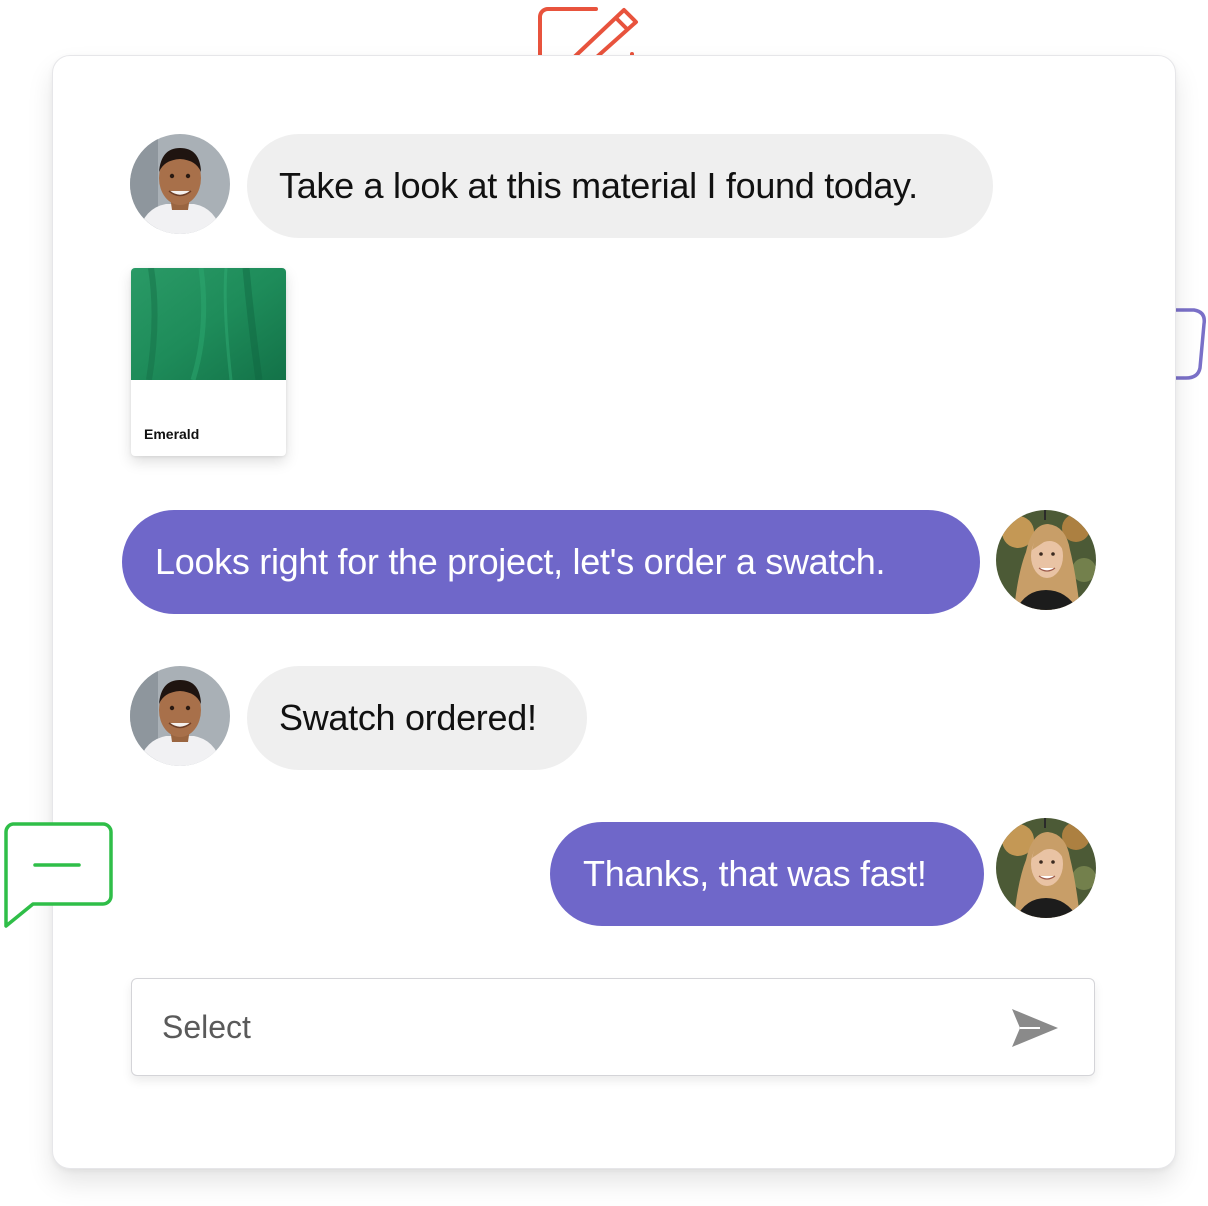  Describe the element at coordinates (1035, 1028) in the screenshot. I see `send-icon` at that location.